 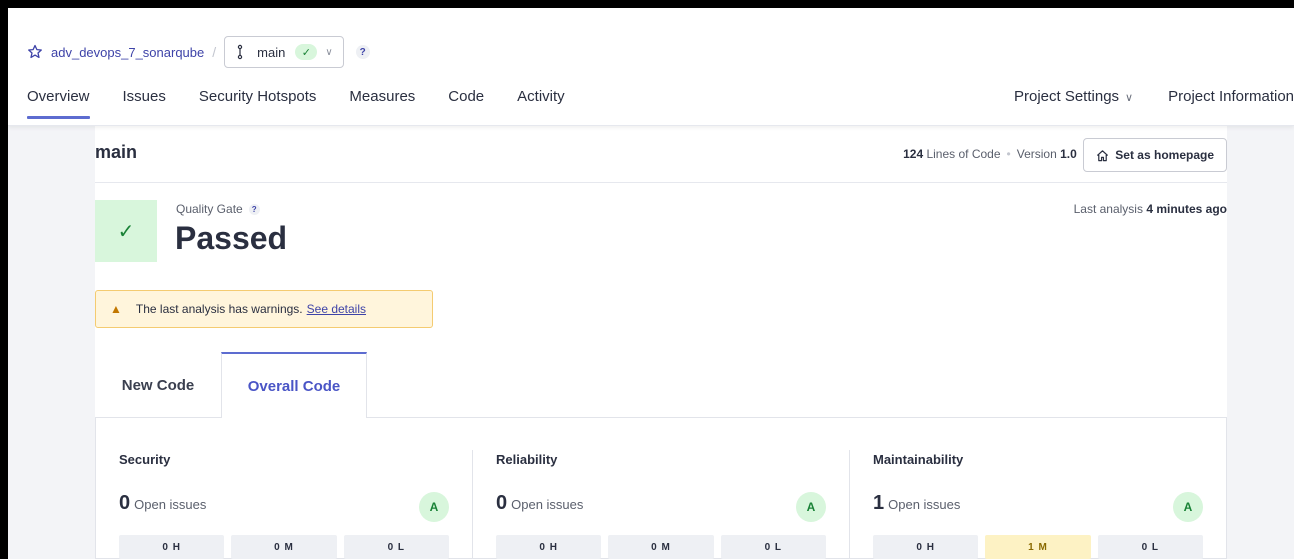 What do you see at coordinates (661, 505) in the screenshot?
I see `reliability-metric: Reliability 0 Open issues A 0 H 0 M 0 L` at bounding box center [661, 505].